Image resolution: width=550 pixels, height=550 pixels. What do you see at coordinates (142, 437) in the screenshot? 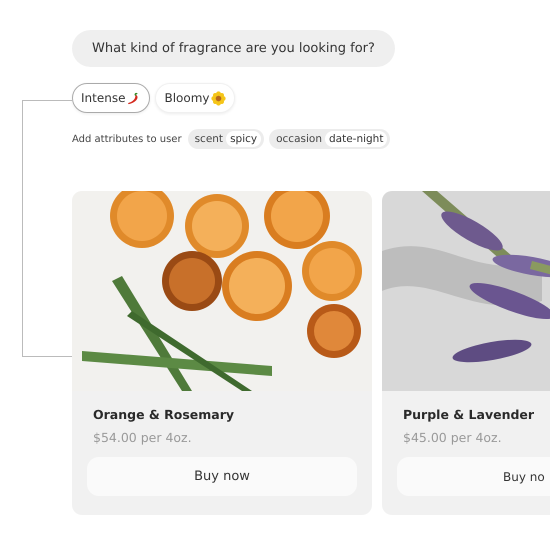
I see `product-price: $54.00 per 4oz.` at bounding box center [142, 437].